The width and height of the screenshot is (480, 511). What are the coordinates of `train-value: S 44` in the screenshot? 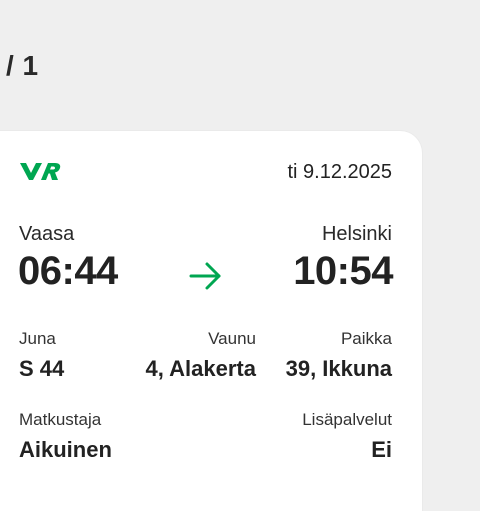 It's located at (42, 368).